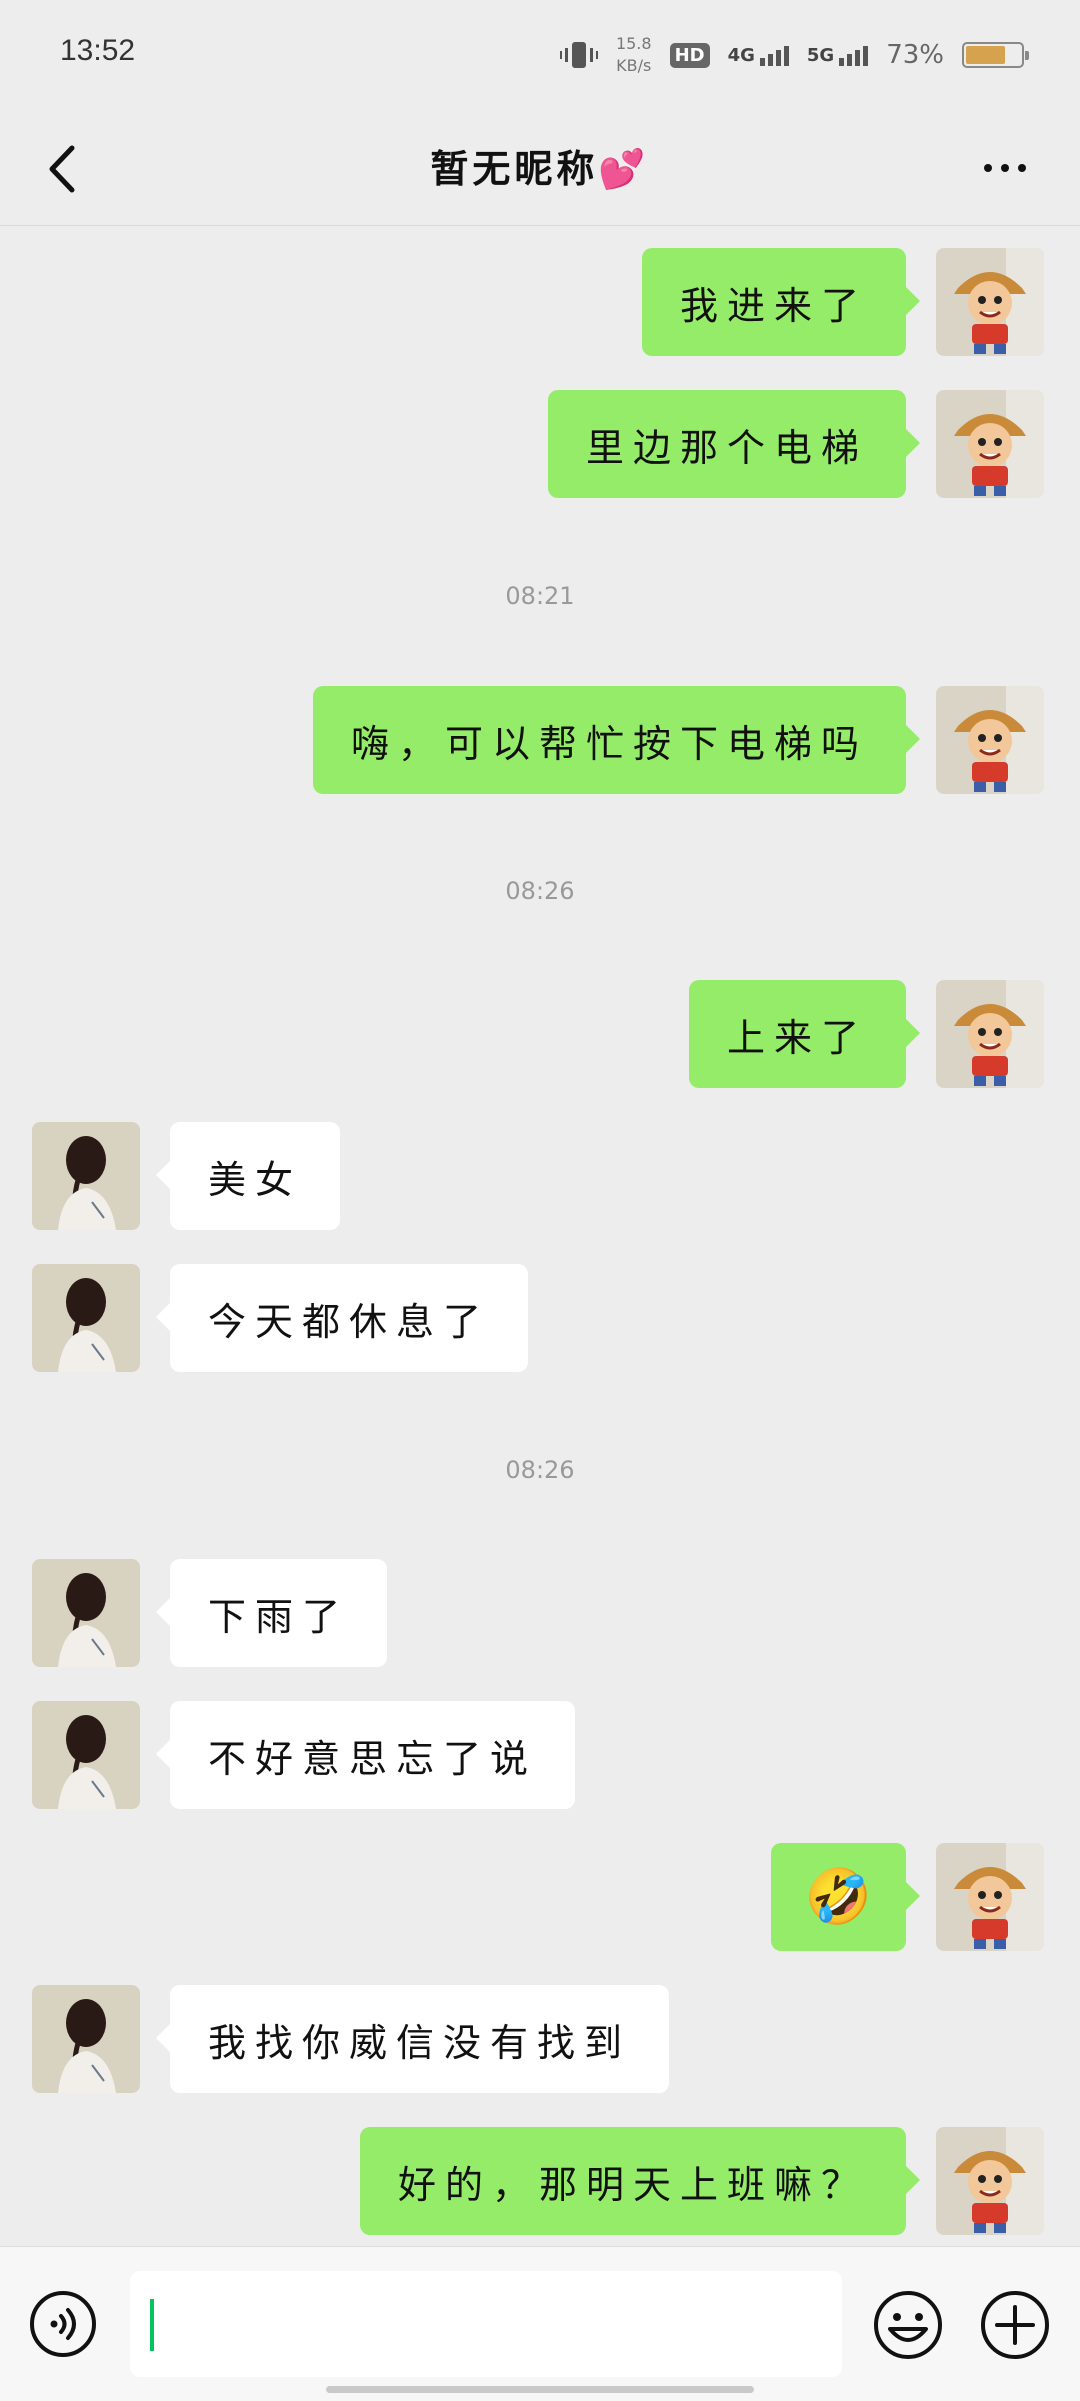 The width and height of the screenshot is (1080, 2401). I want to click on message-bubble: 美女, so click(248, 1176).